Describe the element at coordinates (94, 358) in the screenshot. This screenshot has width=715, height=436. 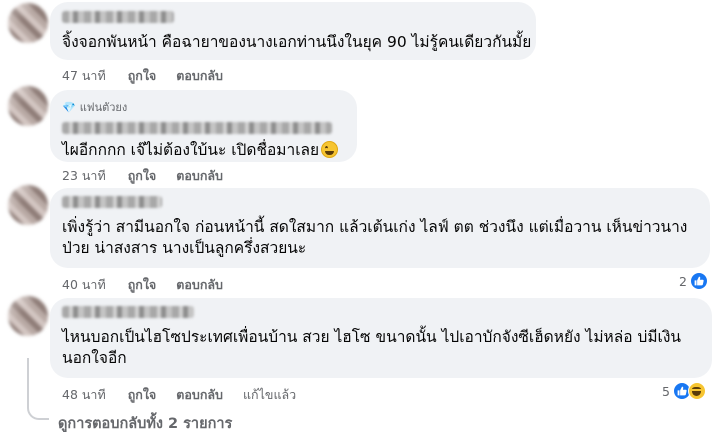
I see `comment-text-line: นอกใจอีก` at that location.